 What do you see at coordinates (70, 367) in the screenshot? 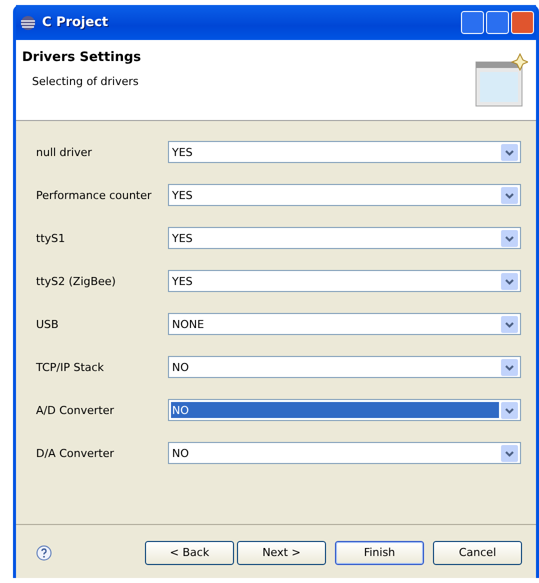
I see `driver-label: TCP/IP Stack` at bounding box center [70, 367].